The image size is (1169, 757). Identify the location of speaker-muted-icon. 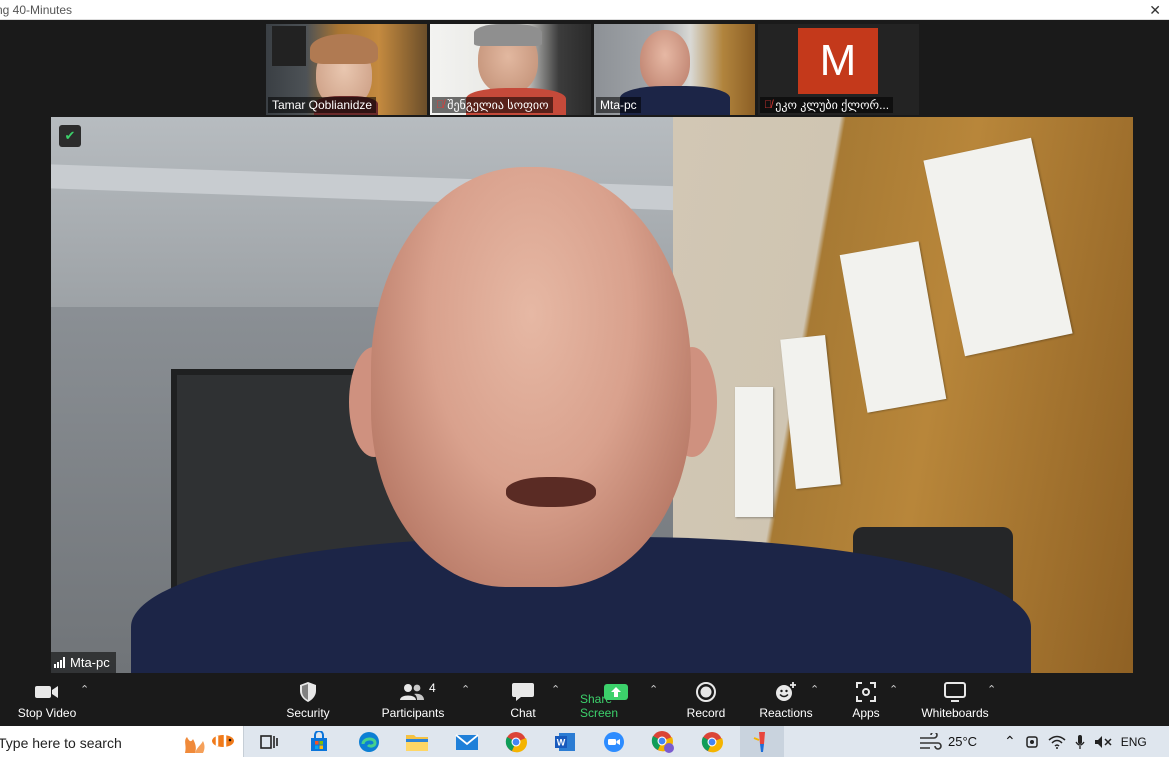
(1103, 742).